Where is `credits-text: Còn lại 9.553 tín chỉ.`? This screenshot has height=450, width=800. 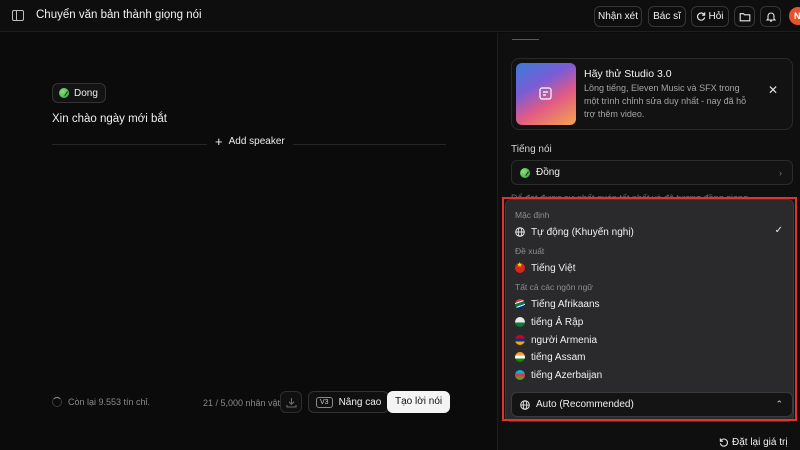
credits-text: Còn lại 9.553 tín chỉ. is located at coordinates (109, 402).